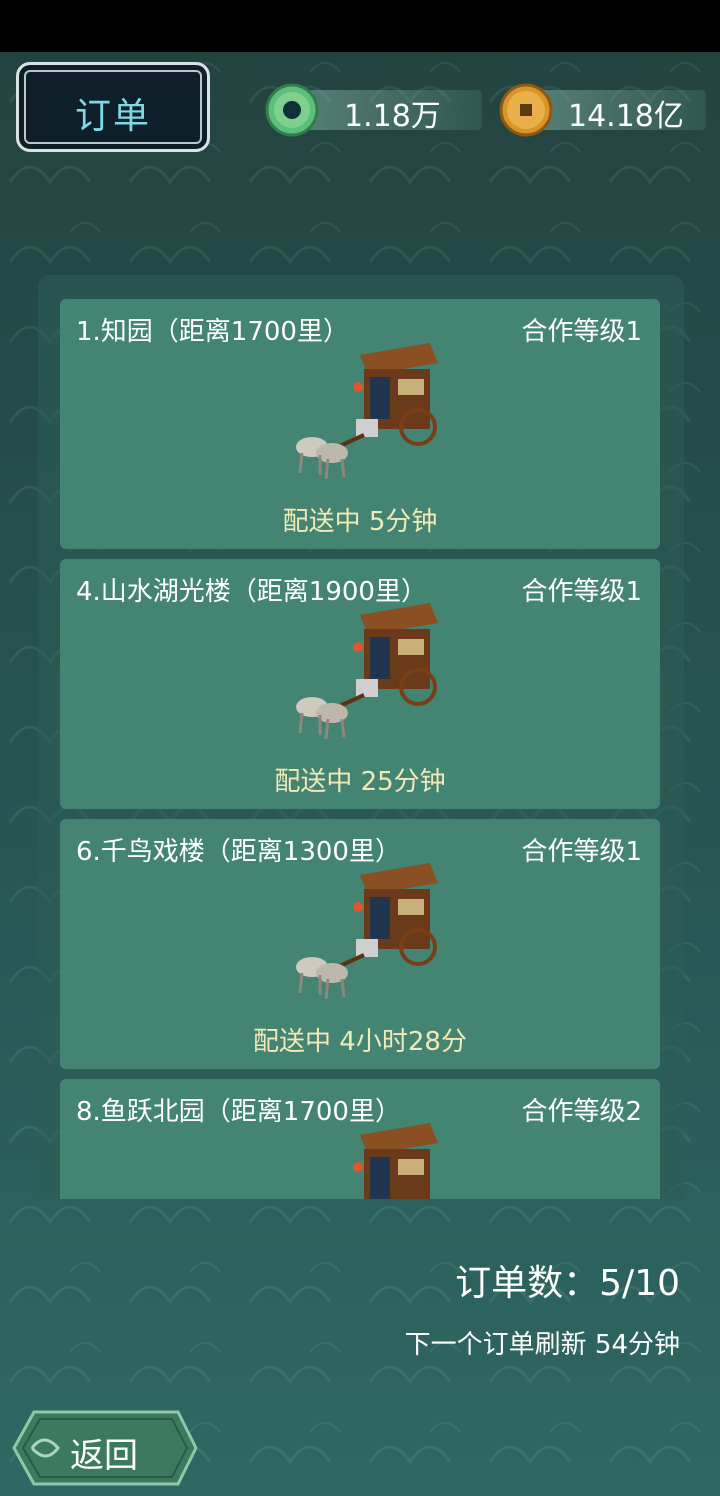 The width and height of the screenshot is (720, 1496). I want to click on refresh-timer: 下一个订单刷新 54分钟, so click(542, 1345).